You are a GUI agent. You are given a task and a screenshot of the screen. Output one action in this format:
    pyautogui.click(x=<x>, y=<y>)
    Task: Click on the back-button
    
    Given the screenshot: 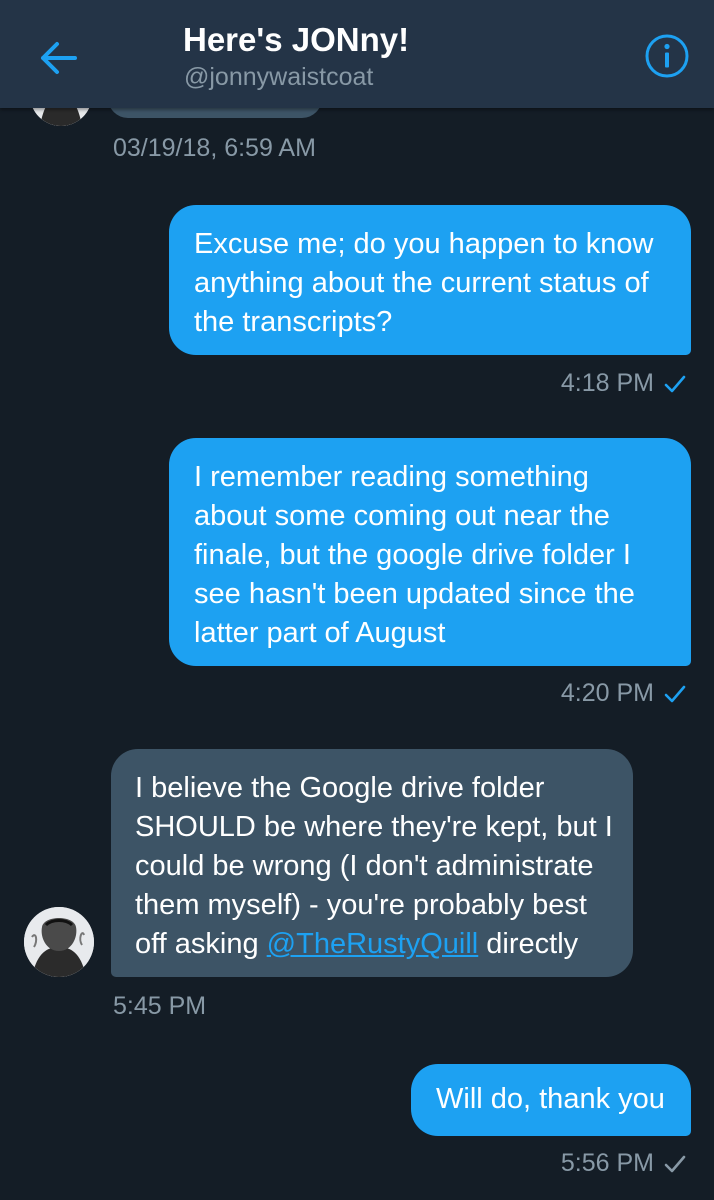 What is the action you would take?
    pyautogui.click(x=58, y=58)
    